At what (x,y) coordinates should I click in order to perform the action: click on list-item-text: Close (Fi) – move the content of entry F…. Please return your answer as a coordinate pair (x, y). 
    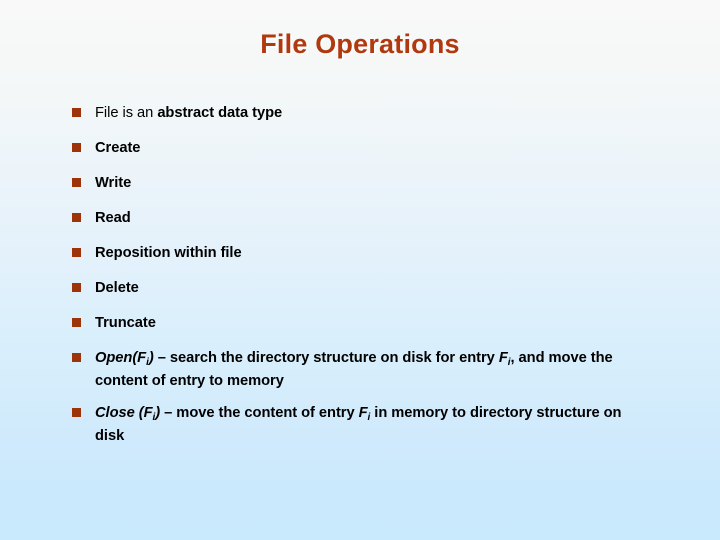
    Looking at the image, I should click on (373, 425).